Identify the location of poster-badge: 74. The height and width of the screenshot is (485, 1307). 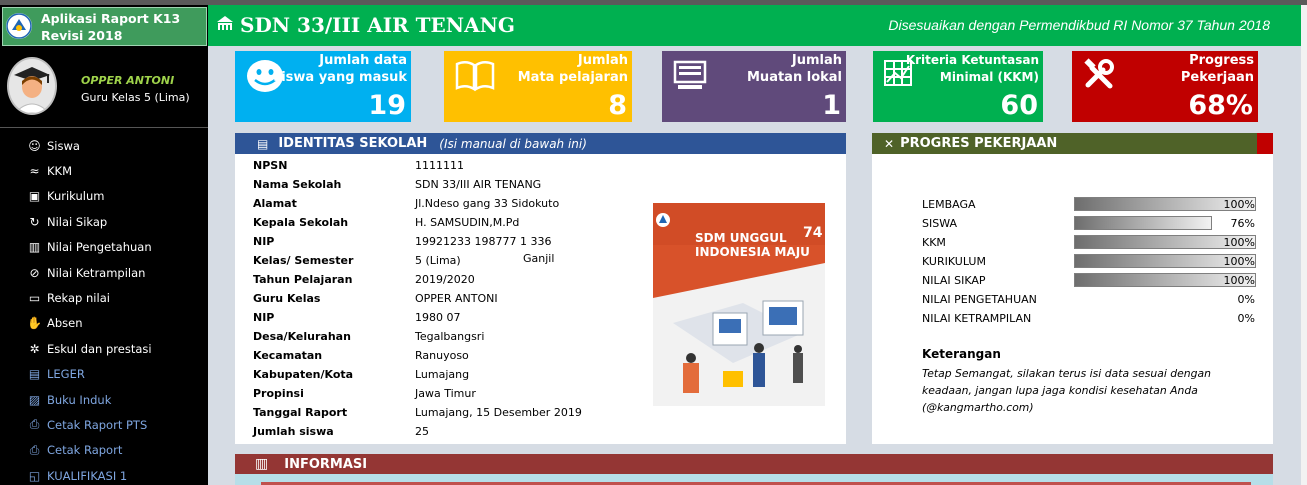
(813, 233).